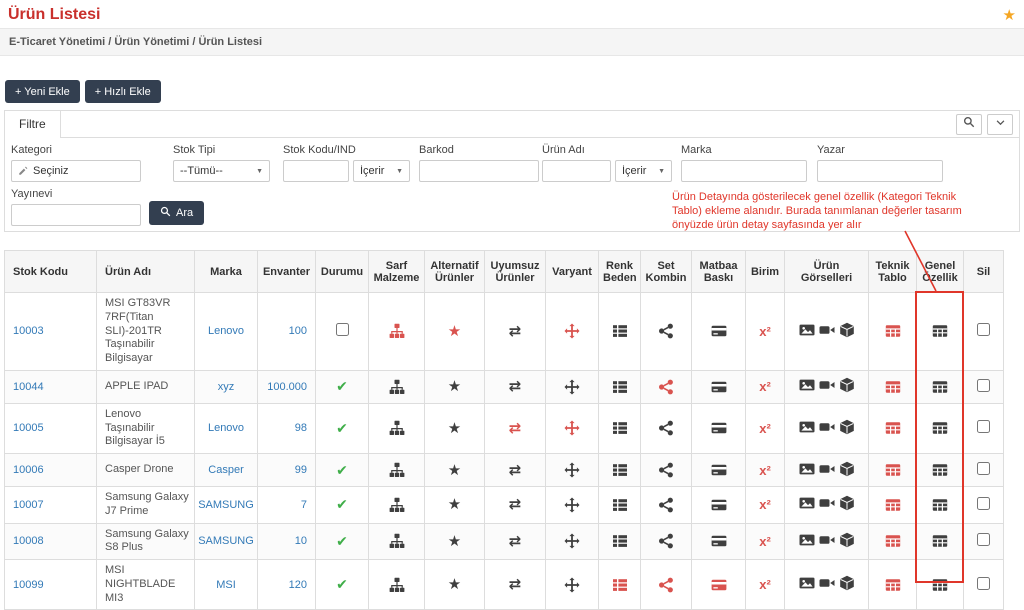 Image resolution: width=1024 pixels, height=610 pixels. I want to click on stok-kodu-input, so click(316, 171).